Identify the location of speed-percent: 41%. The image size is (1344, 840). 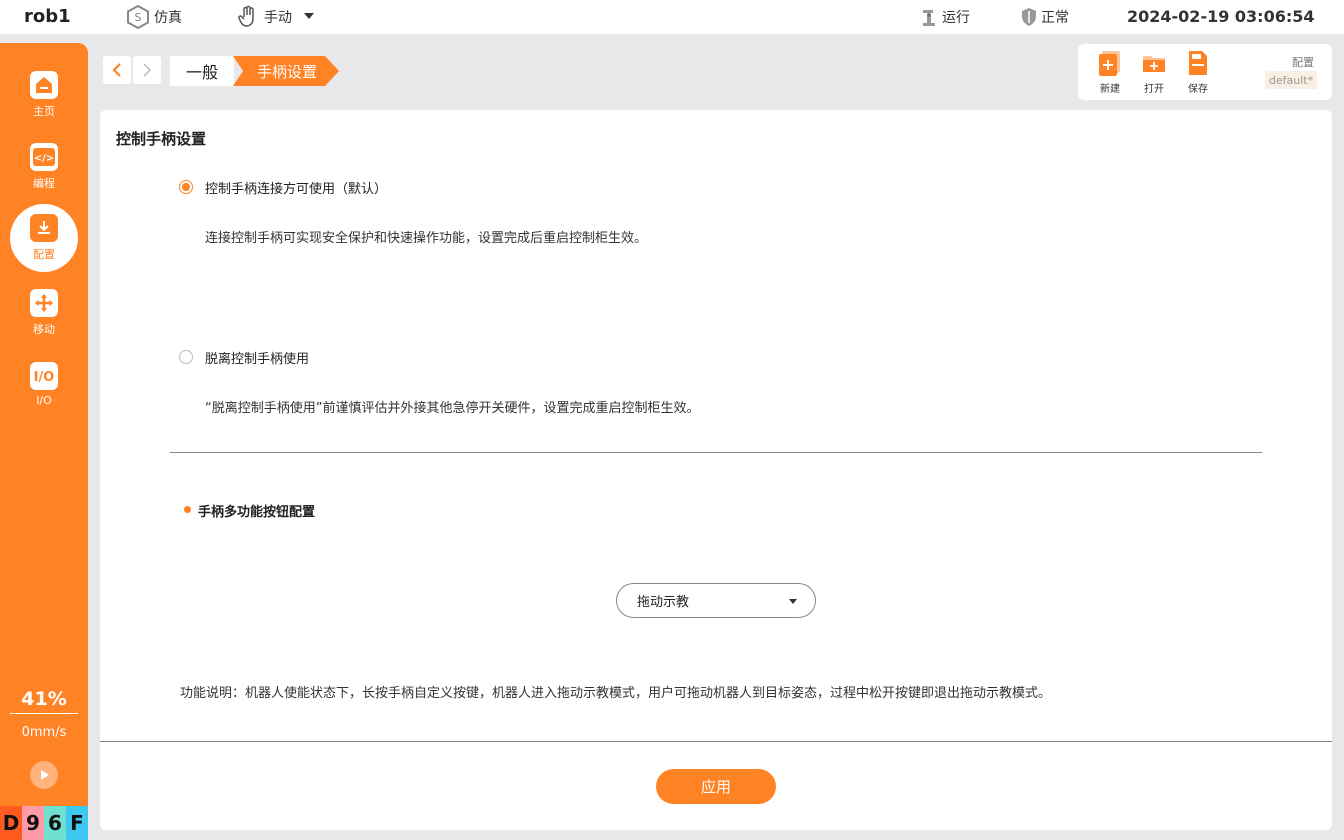
(44, 701).